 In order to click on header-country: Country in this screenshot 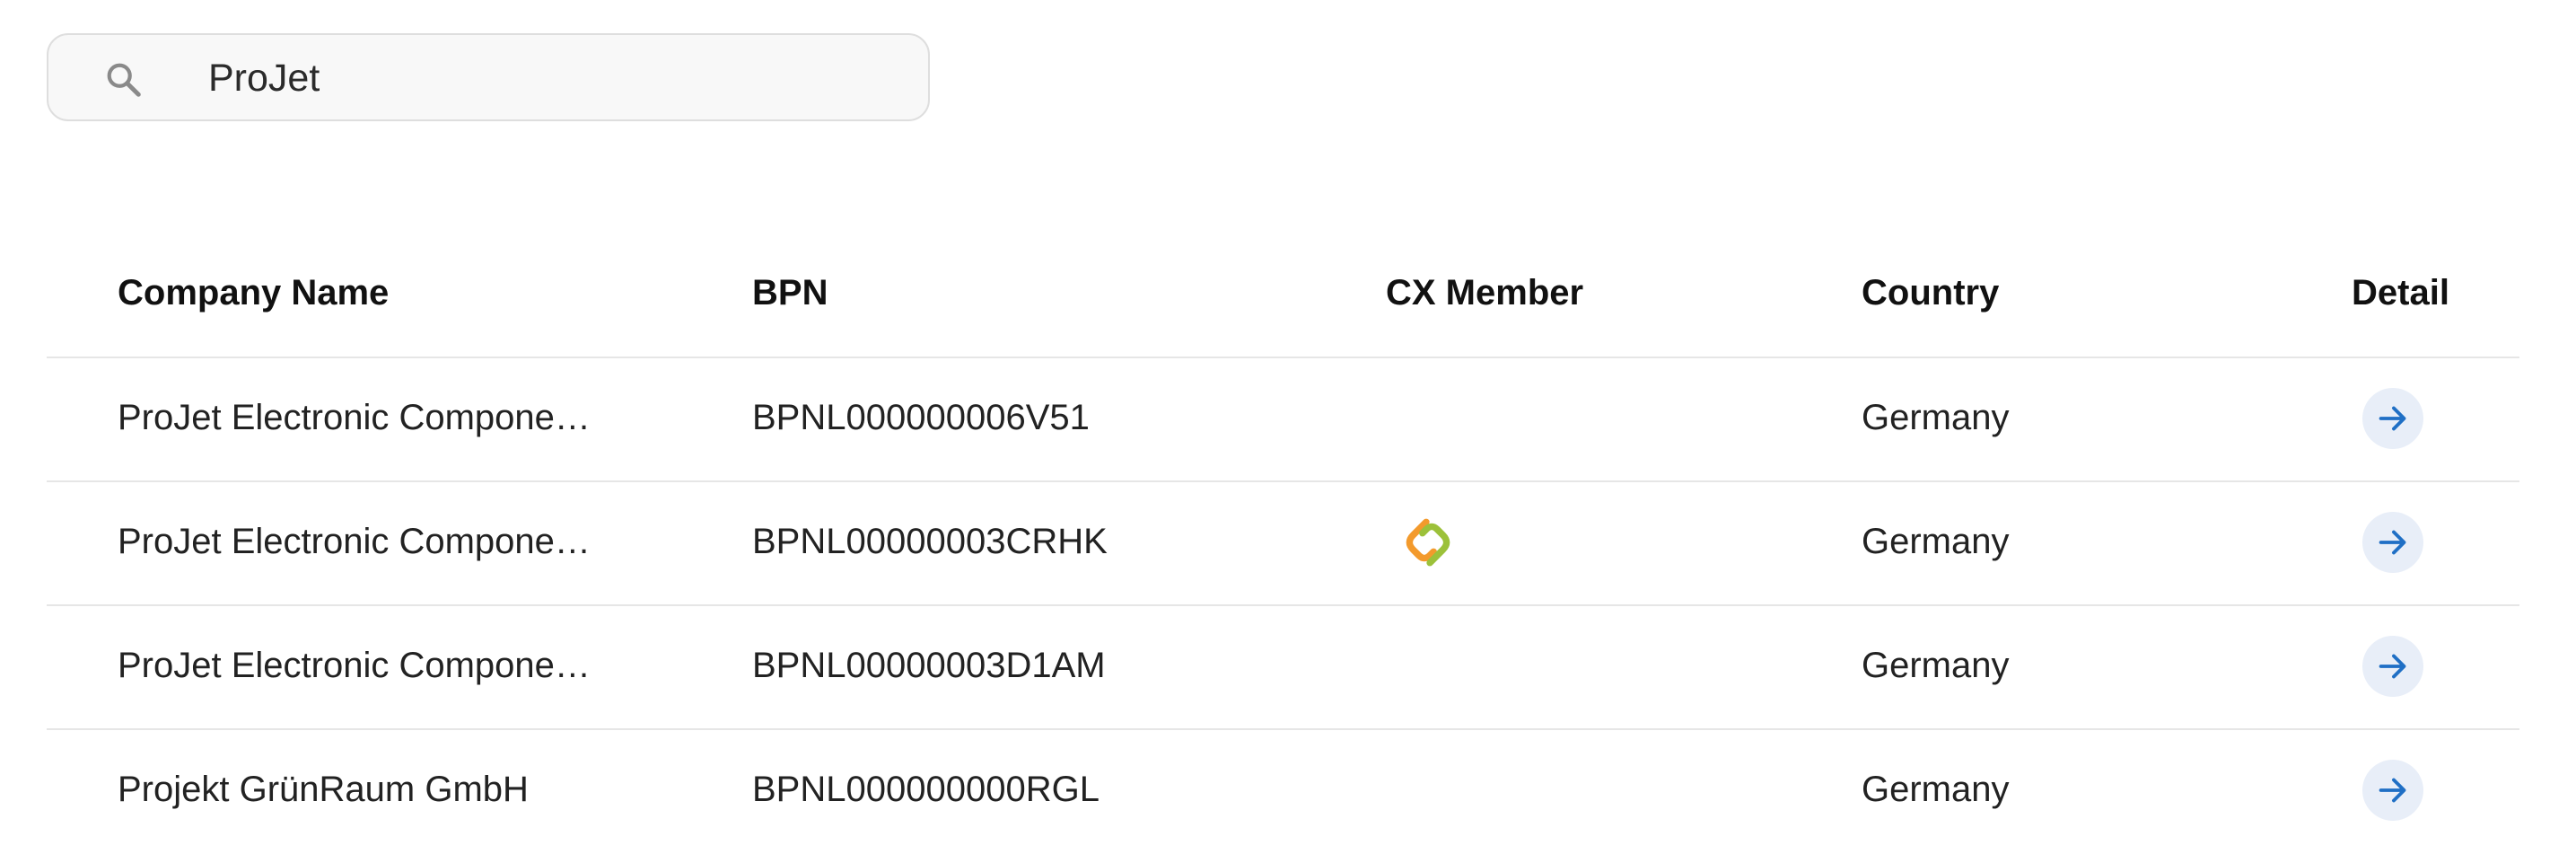, I will do `click(1930, 293)`.